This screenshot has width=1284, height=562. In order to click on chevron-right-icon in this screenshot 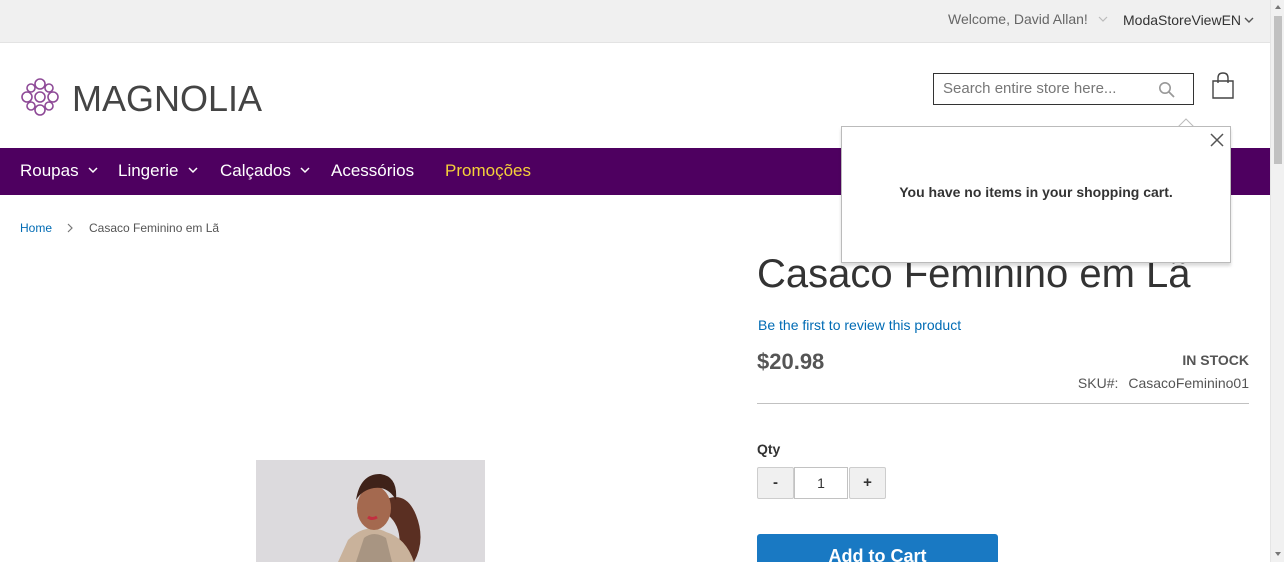, I will do `click(70, 228)`.